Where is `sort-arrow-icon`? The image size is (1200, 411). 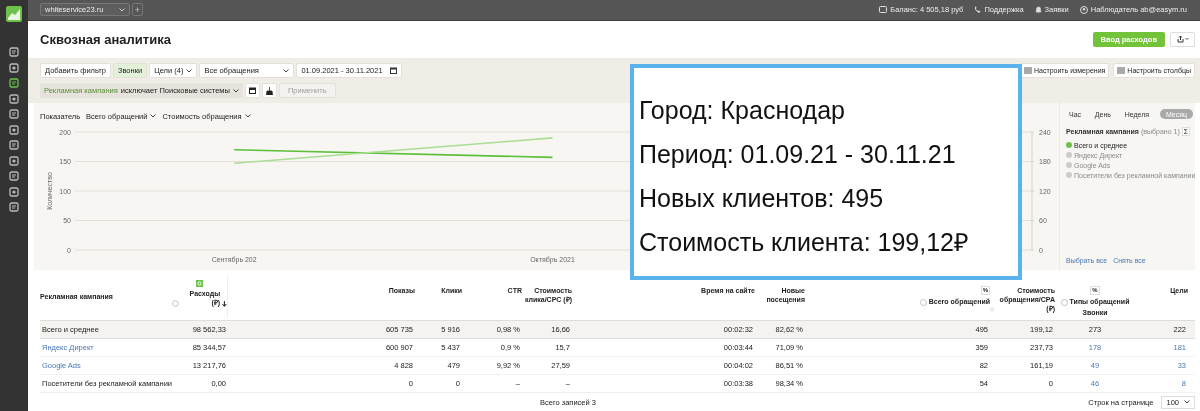
sort-arrow-icon is located at coordinates (224, 304).